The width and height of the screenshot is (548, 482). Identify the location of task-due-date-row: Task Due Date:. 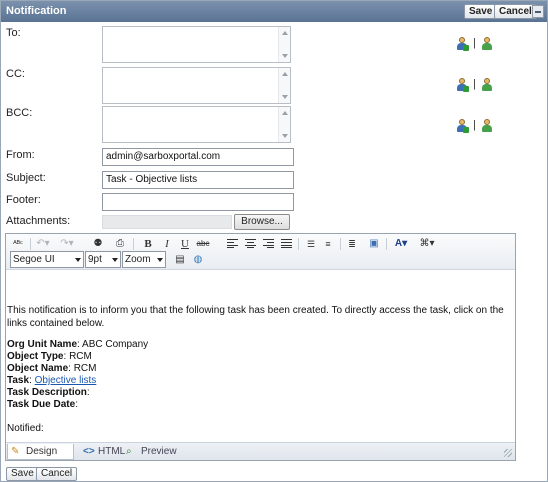
(42, 404).